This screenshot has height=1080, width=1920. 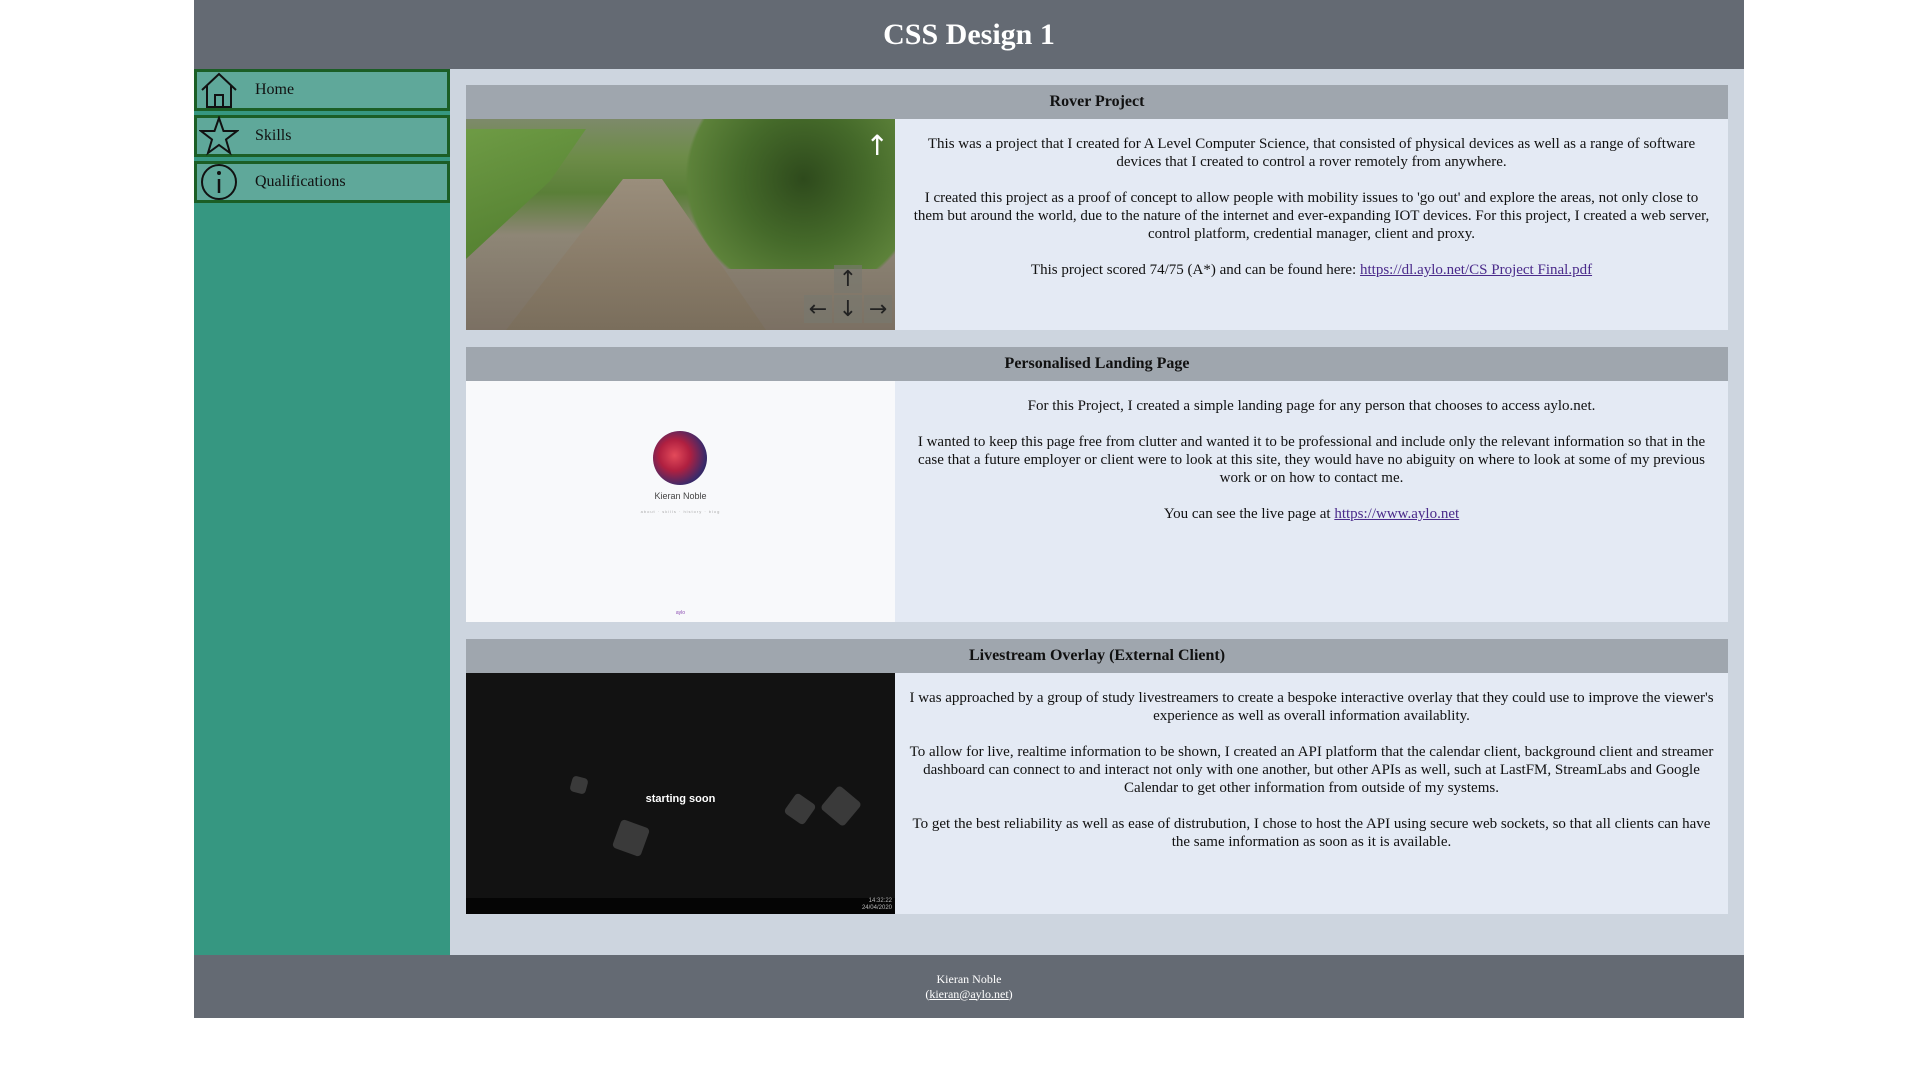 What do you see at coordinates (680, 613) in the screenshot?
I see `preview-footer: aylo` at bounding box center [680, 613].